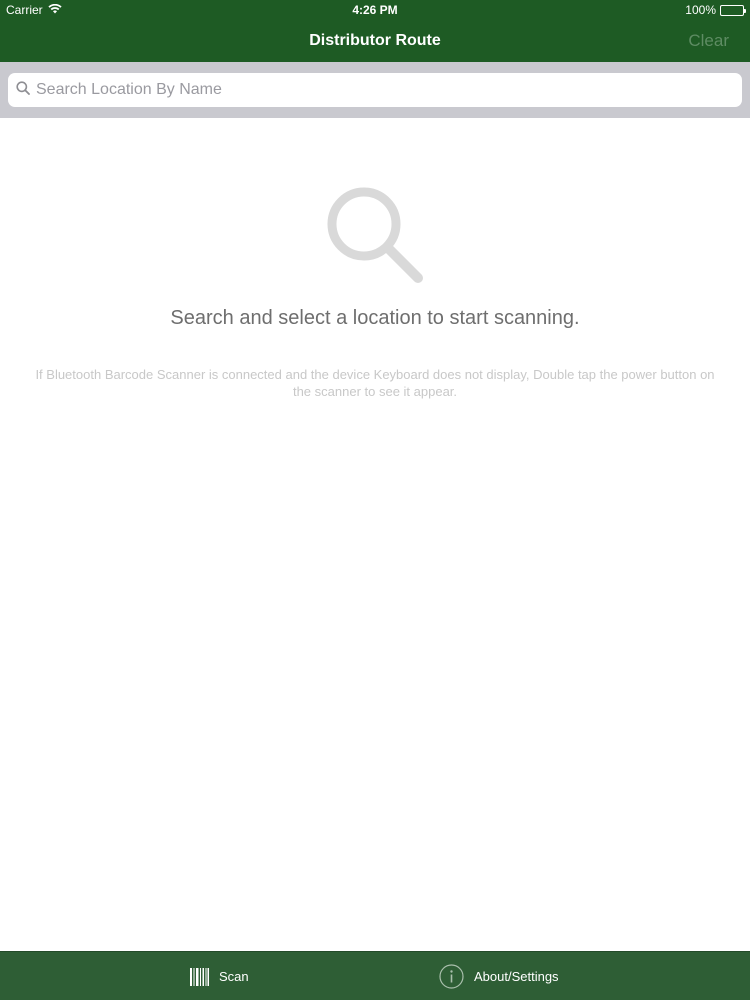  I want to click on search-bar-container, so click(375, 90).